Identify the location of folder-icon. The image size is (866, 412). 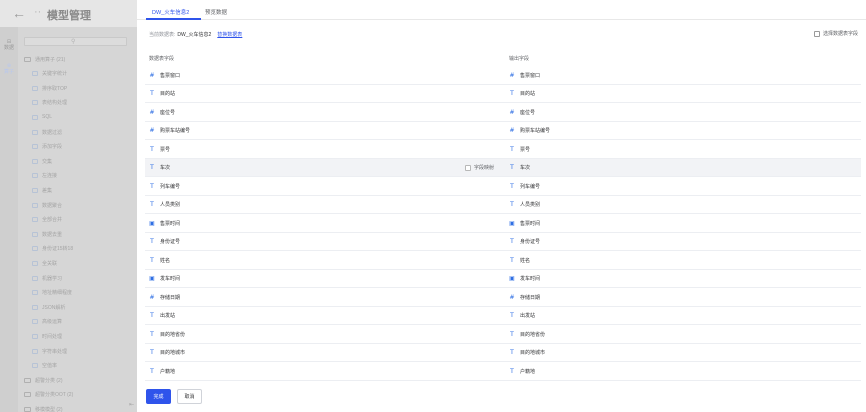
(27, 59).